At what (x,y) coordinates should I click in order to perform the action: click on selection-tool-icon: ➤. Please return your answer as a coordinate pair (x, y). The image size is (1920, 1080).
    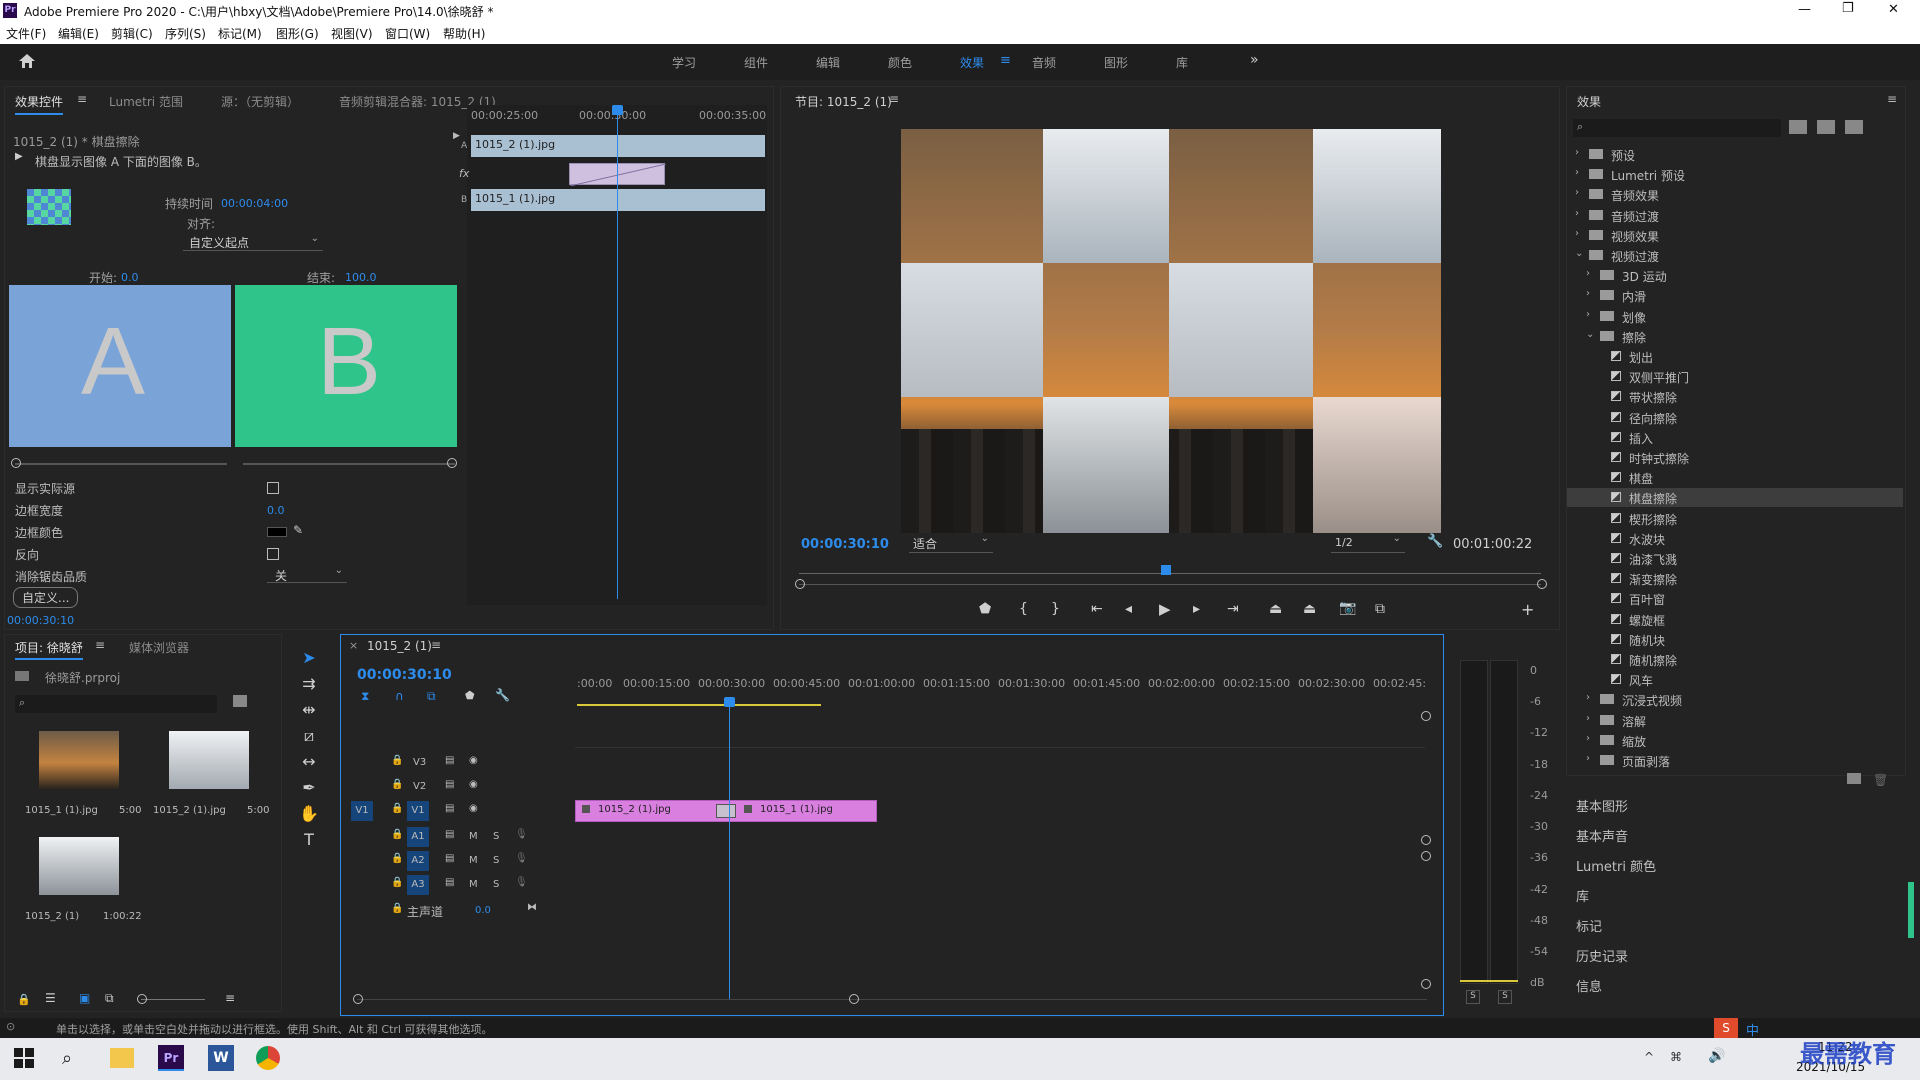
    Looking at the image, I should click on (309, 658).